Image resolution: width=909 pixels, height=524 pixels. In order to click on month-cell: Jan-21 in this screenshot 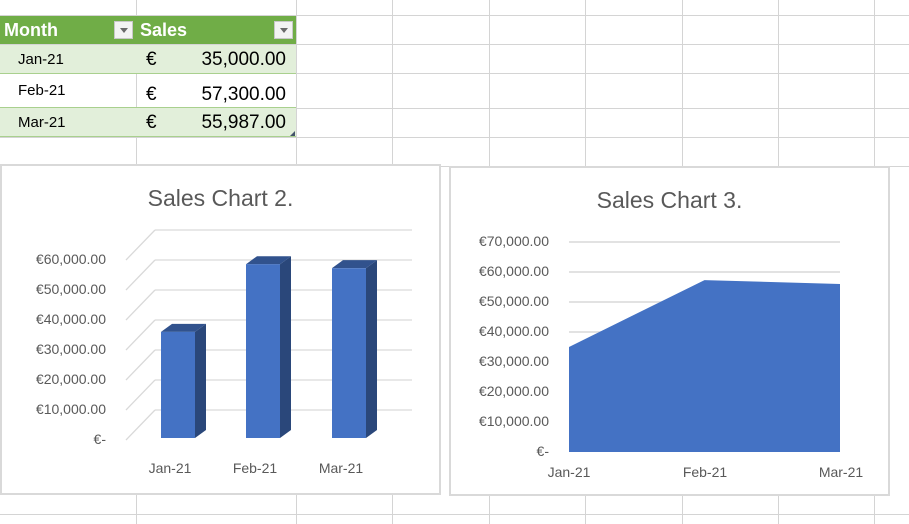, I will do `click(41, 59)`.